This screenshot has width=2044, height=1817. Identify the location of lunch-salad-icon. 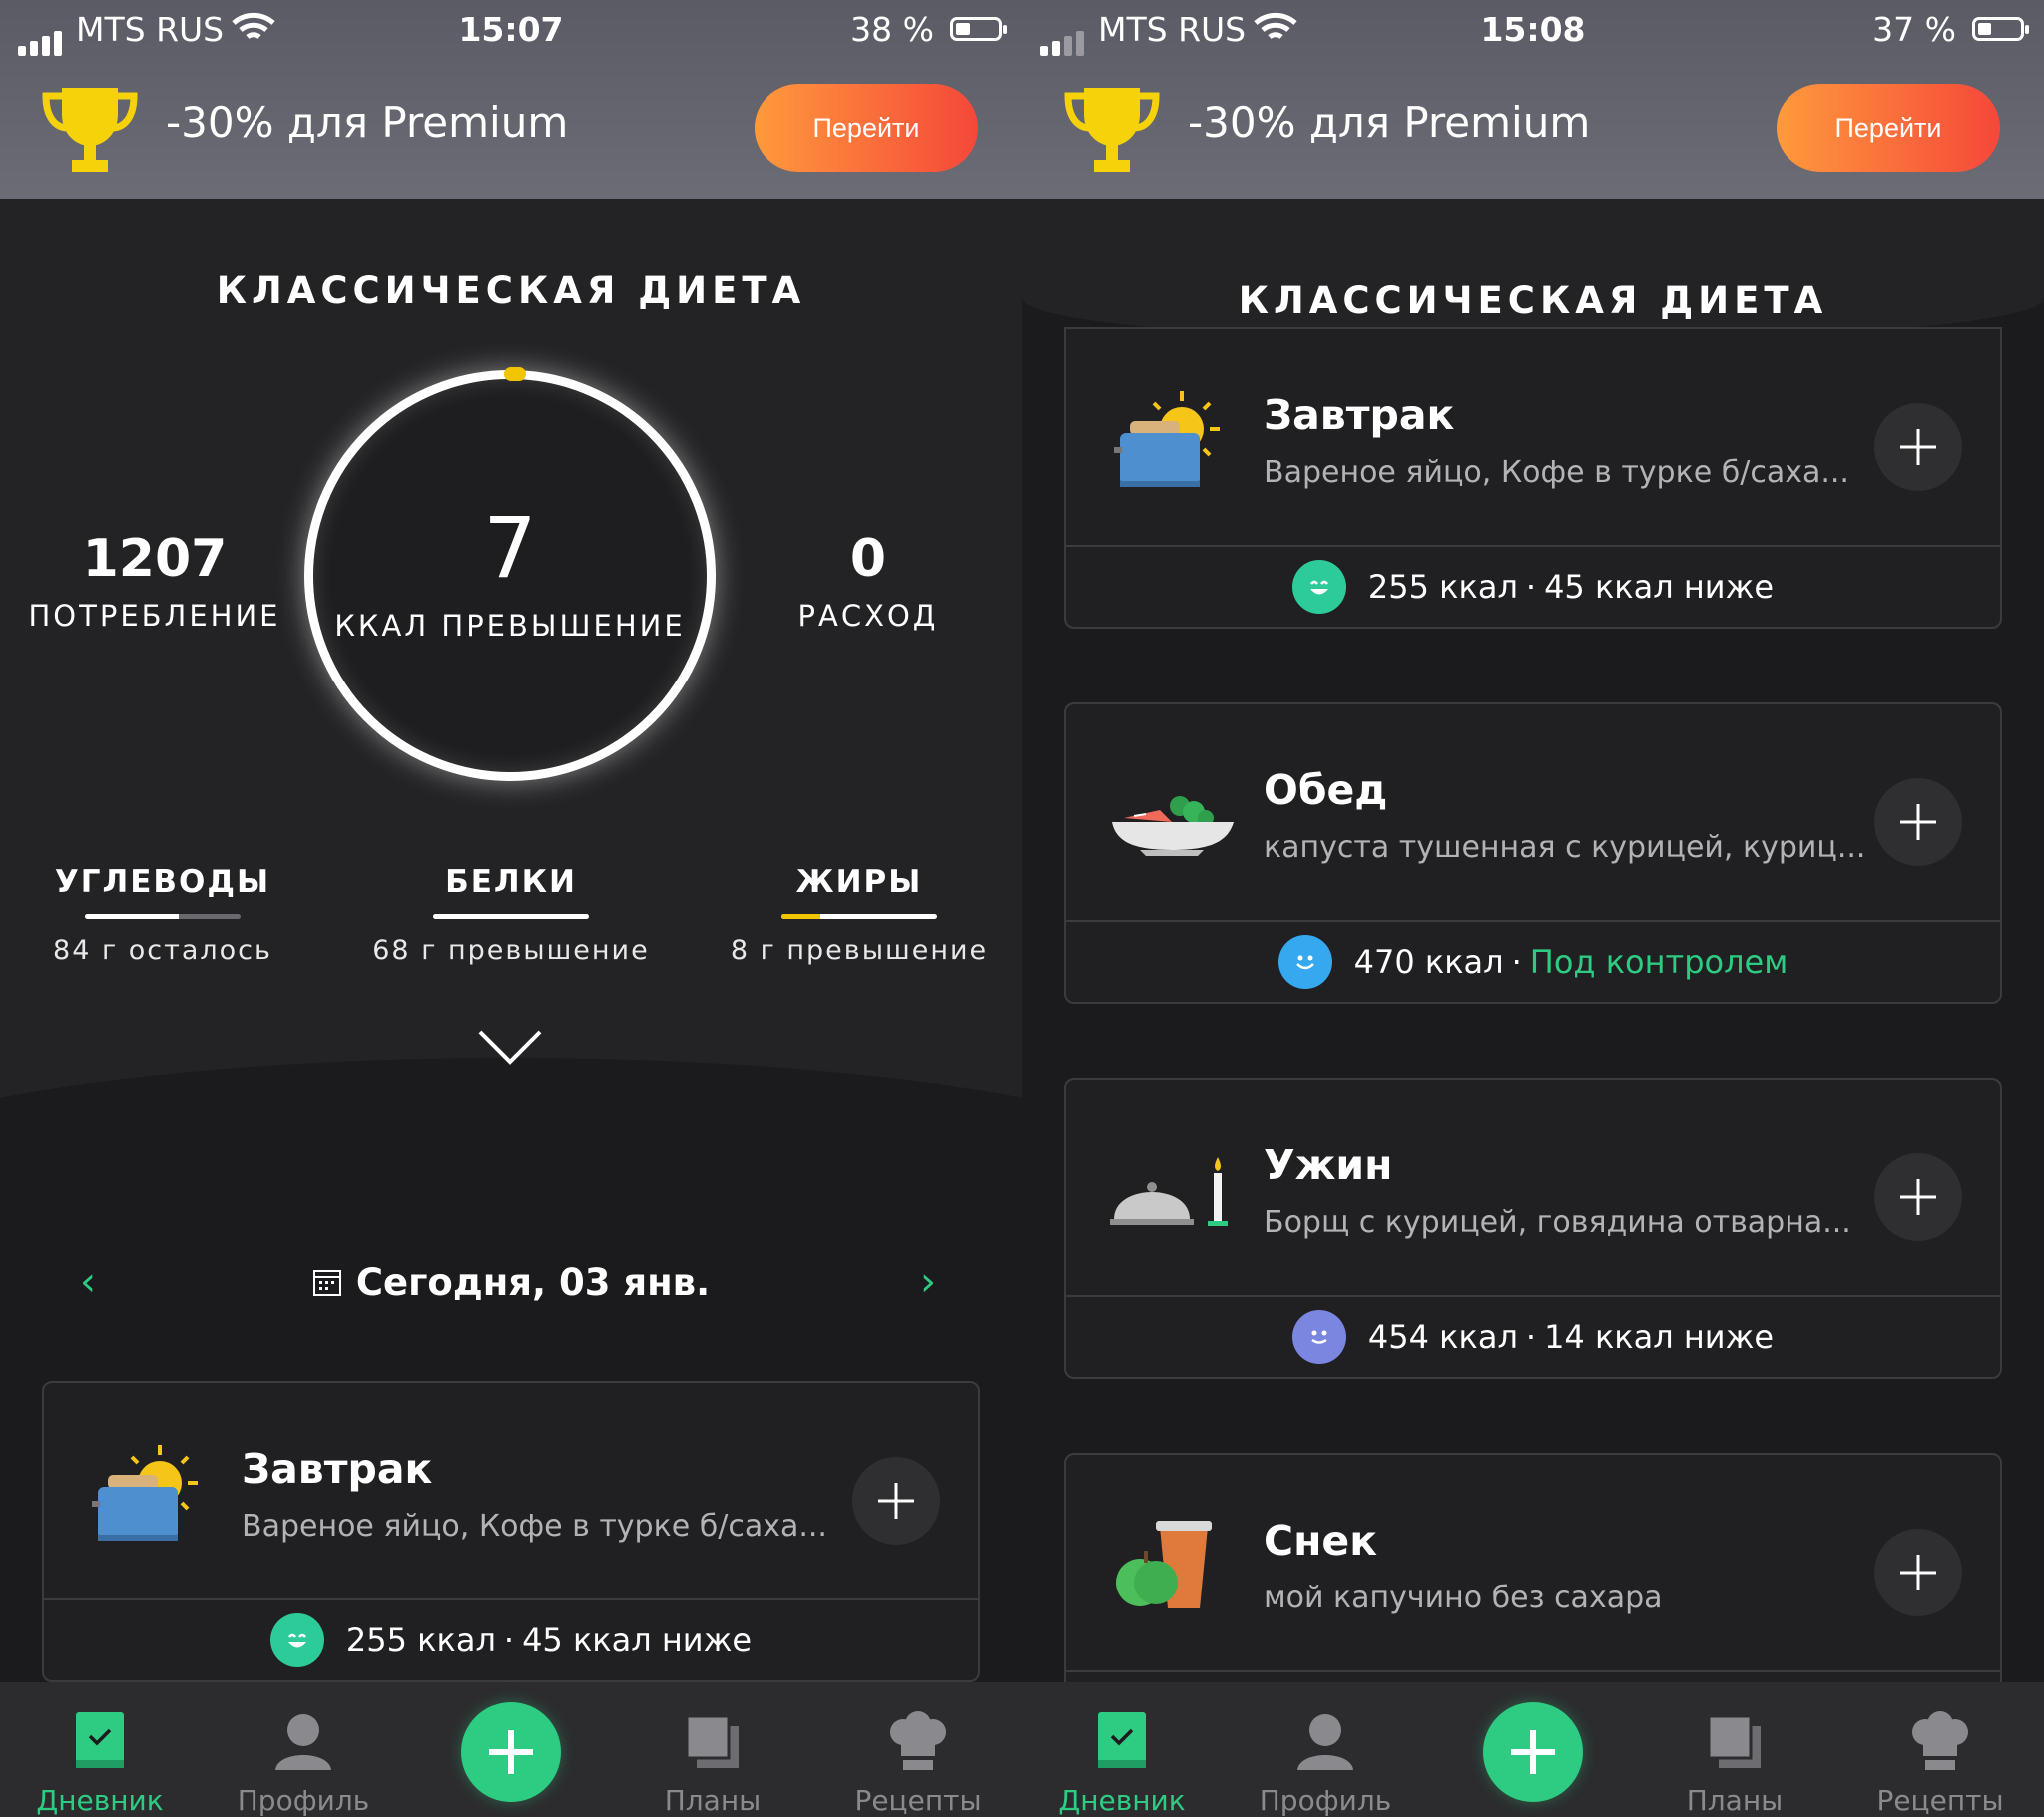
(1172, 814).